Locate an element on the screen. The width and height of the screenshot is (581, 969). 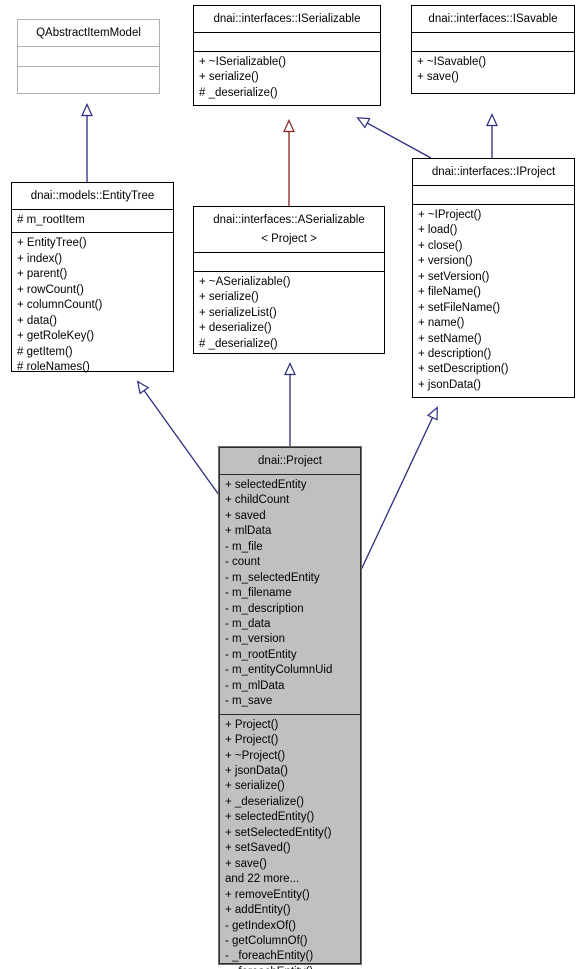
operation-item: + EntityTree() is located at coordinates (52, 243).